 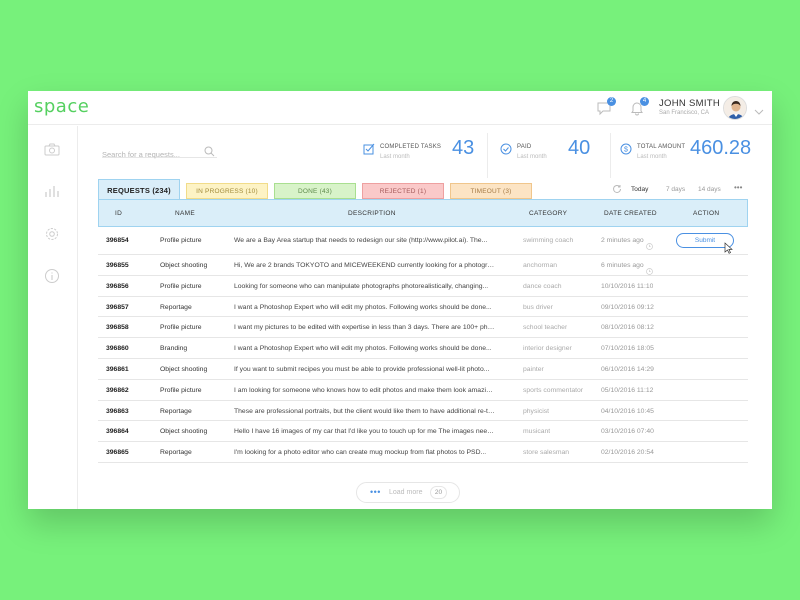 I want to click on cell-date-created: 10/10/2016 11:10, so click(x=627, y=286).